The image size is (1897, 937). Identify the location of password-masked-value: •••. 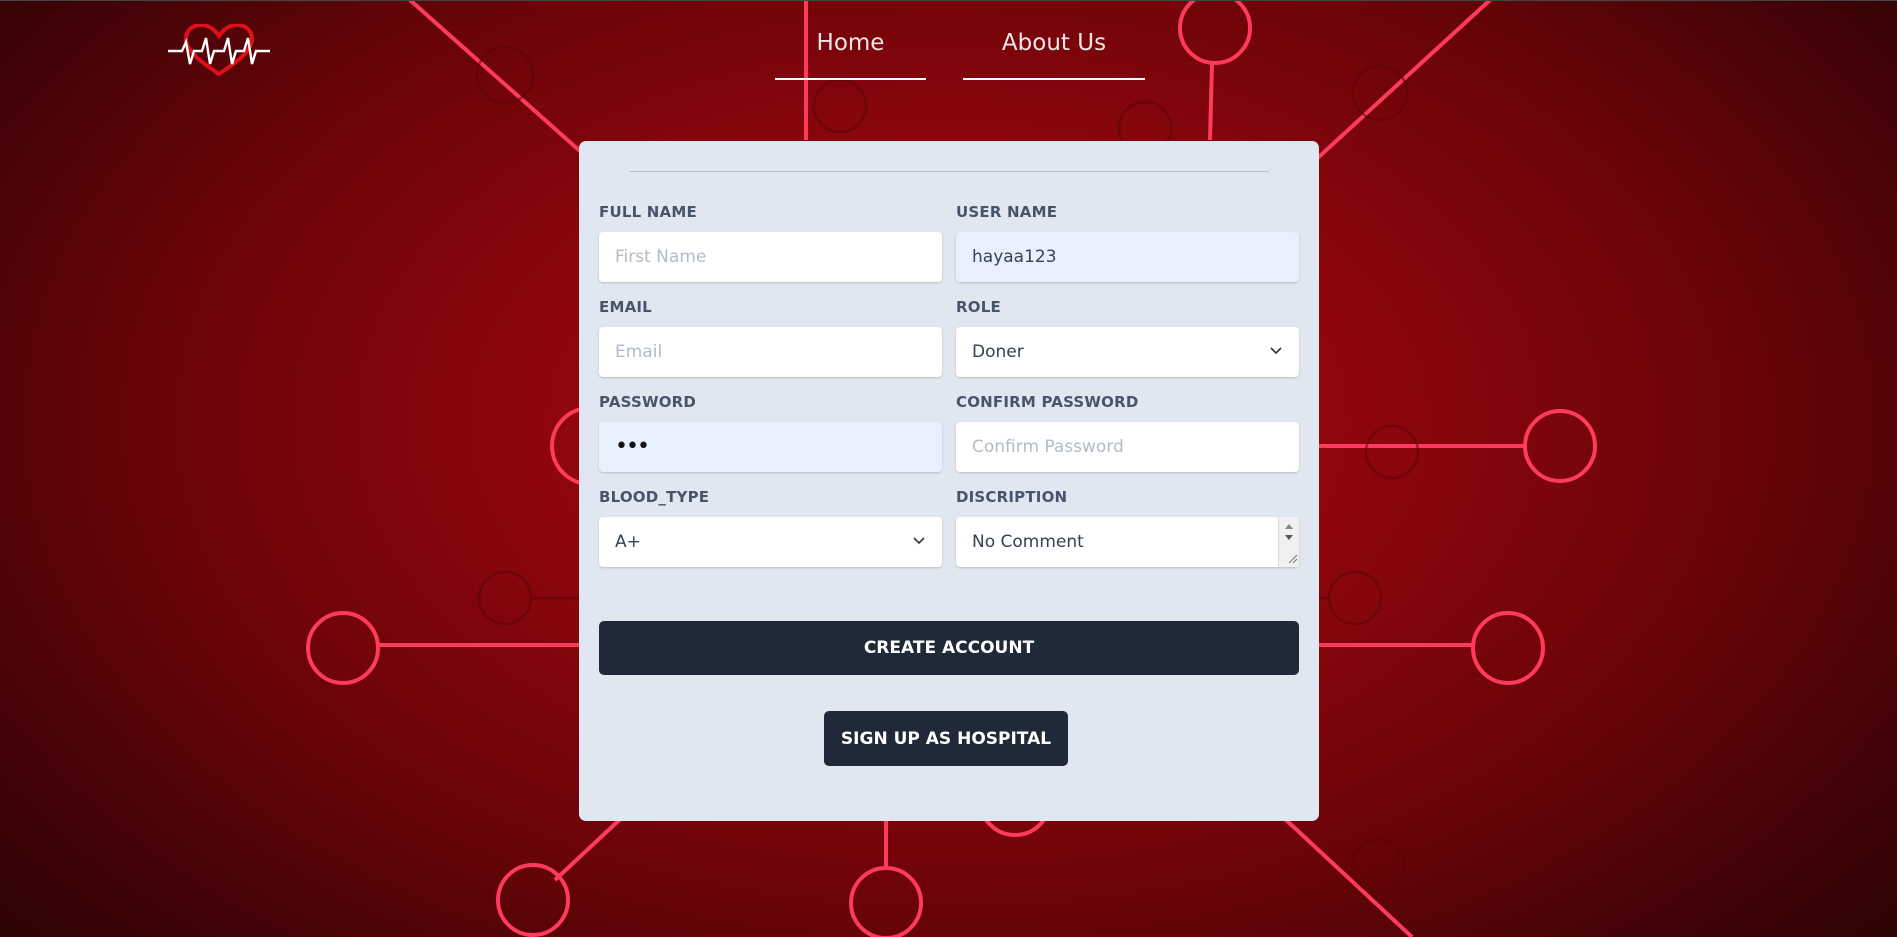
(632, 446).